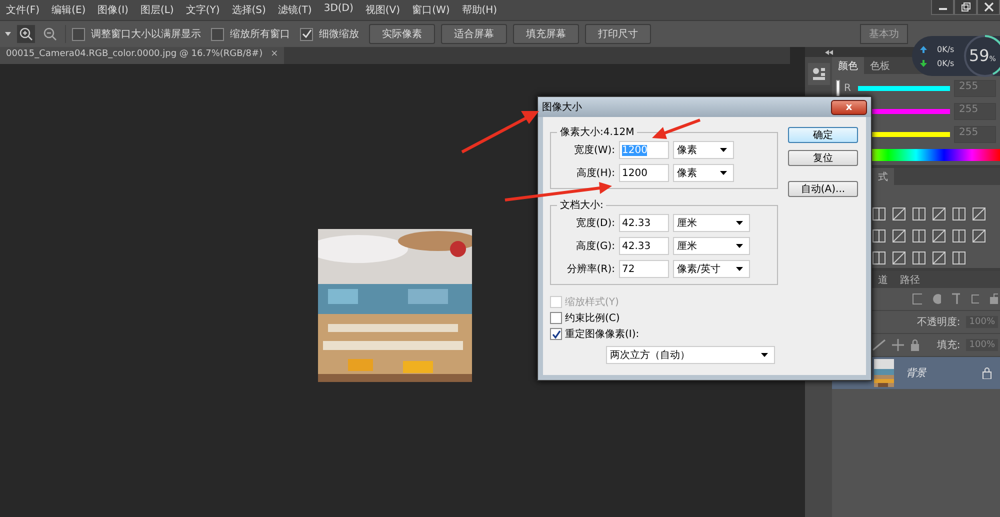 This screenshot has width=1000, height=517. Describe the element at coordinates (823, 158) in the screenshot. I see `dialog-button: 复位` at that location.